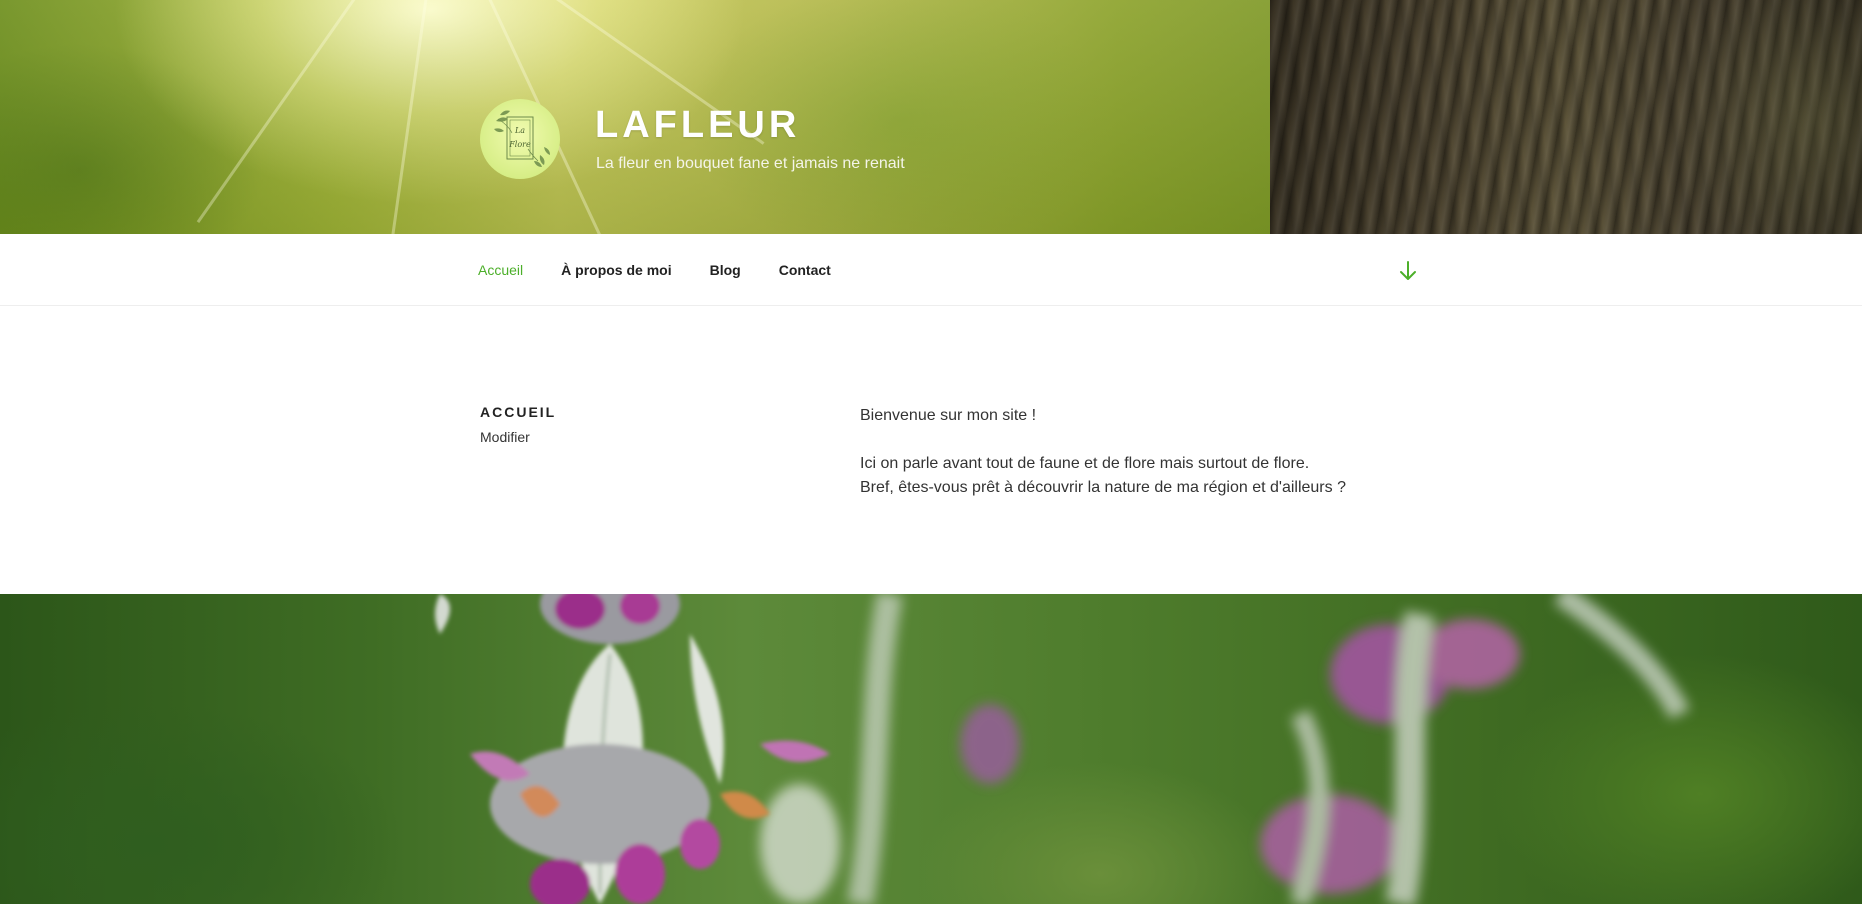 This screenshot has width=1862, height=904. I want to click on flower-frame-icon: La Flore, so click(522, 138).